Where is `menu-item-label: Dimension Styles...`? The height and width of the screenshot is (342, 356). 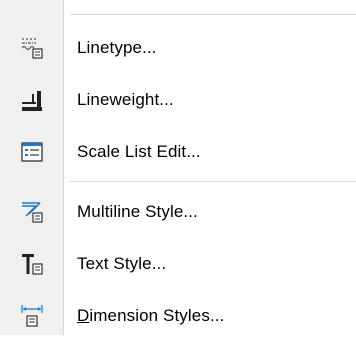 menu-item-label: Dimension Styles... is located at coordinates (150, 316).